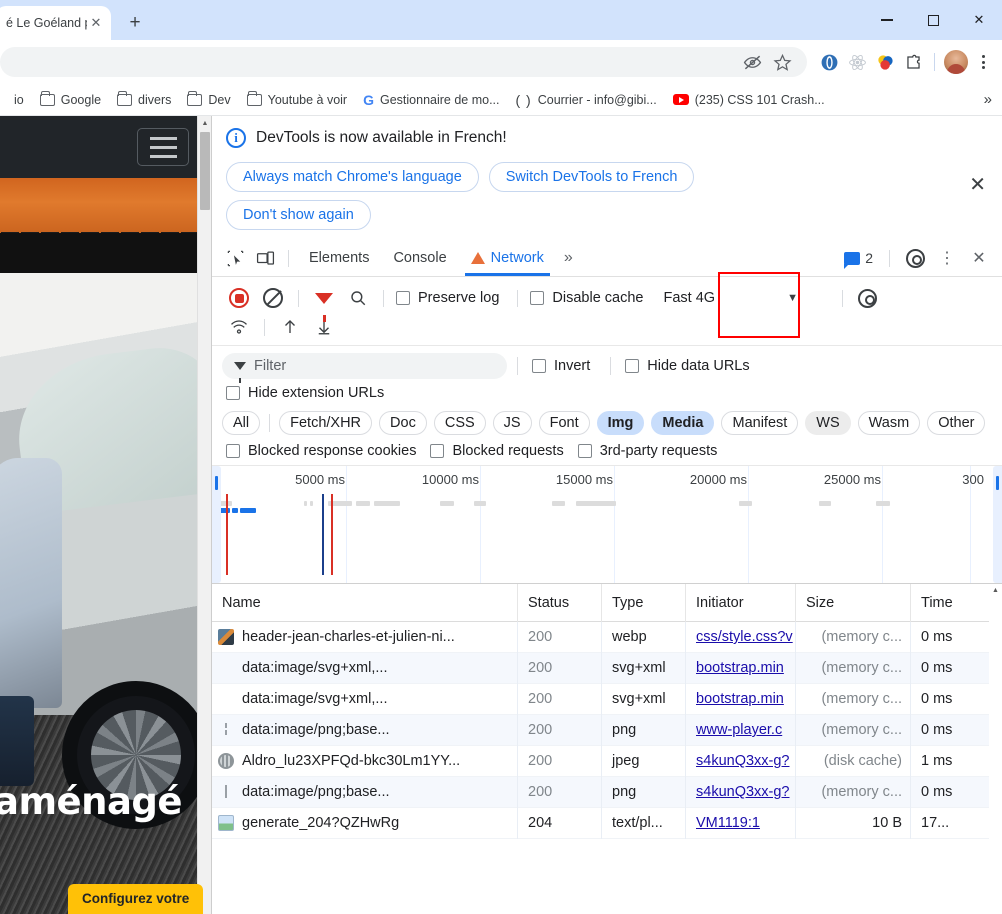 This screenshot has width=1002, height=914. Describe the element at coordinates (620, 423) in the screenshot. I see `chip-img: Img` at that location.